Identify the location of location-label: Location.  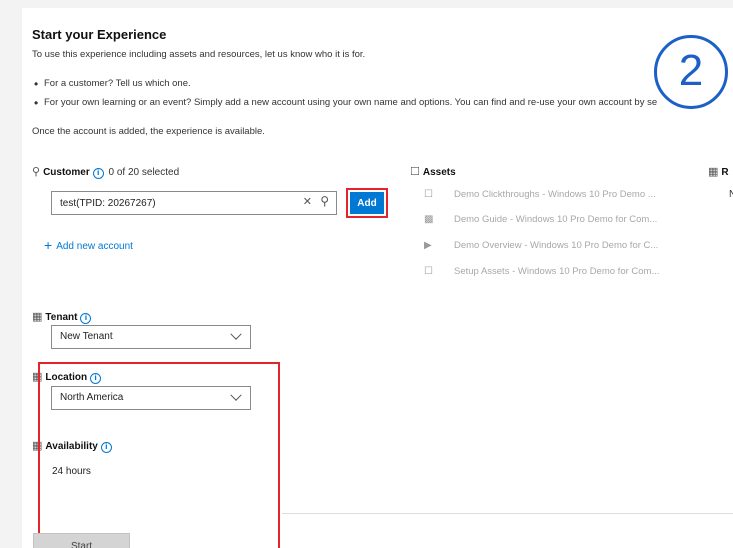
(66, 377).